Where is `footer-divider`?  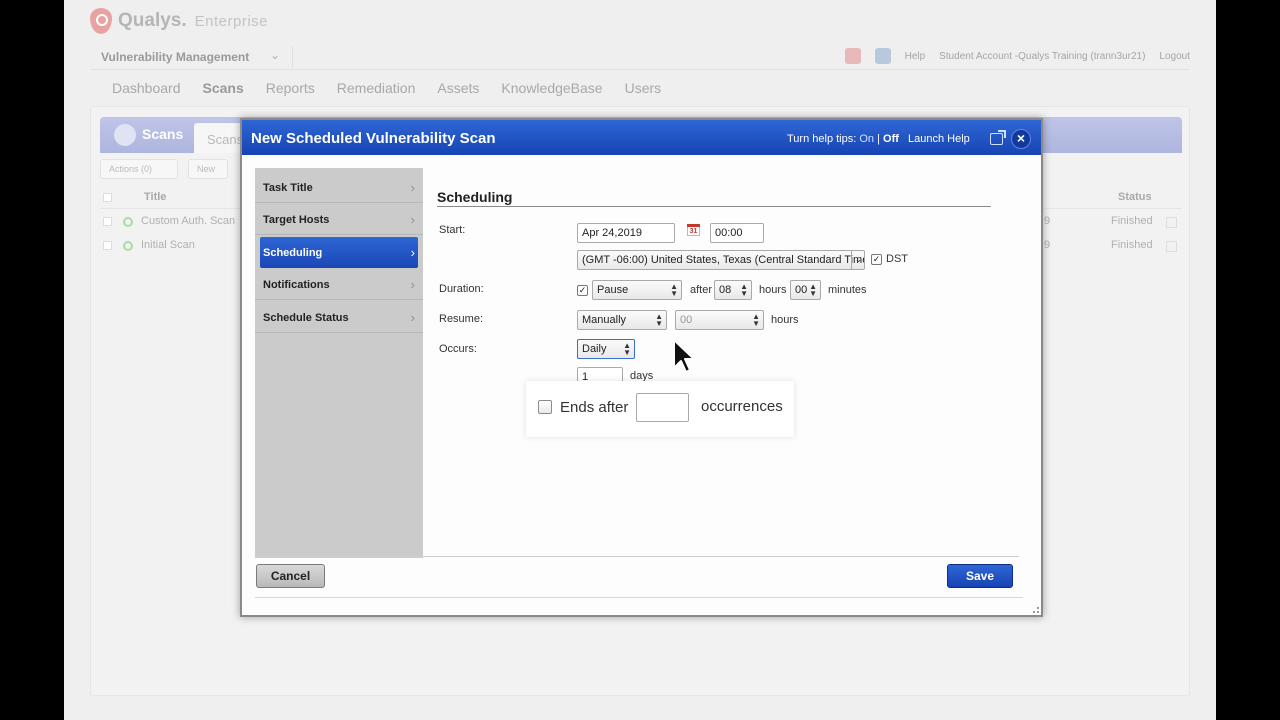 footer-divider is located at coordinates (637, 556).